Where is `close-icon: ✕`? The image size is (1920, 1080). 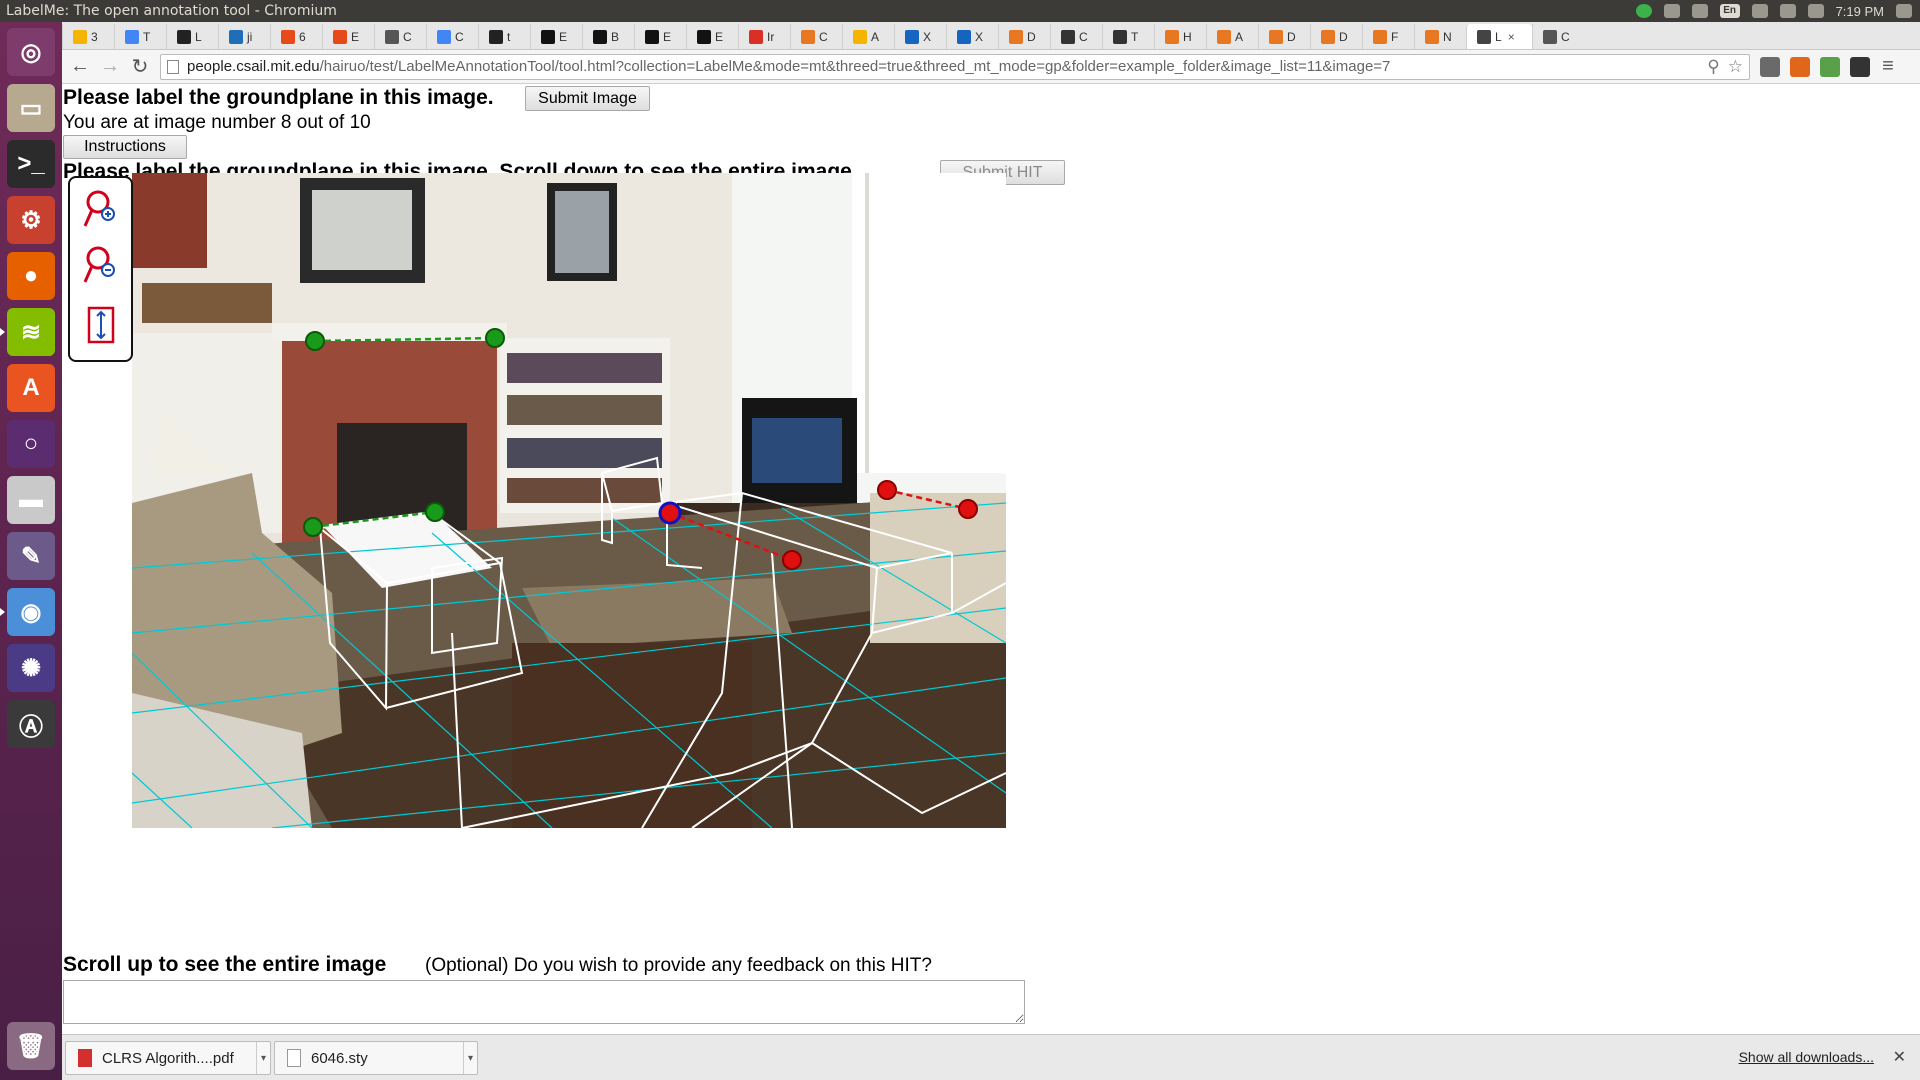
close-icon: ✕ is located at coordinates (1899, 1057).